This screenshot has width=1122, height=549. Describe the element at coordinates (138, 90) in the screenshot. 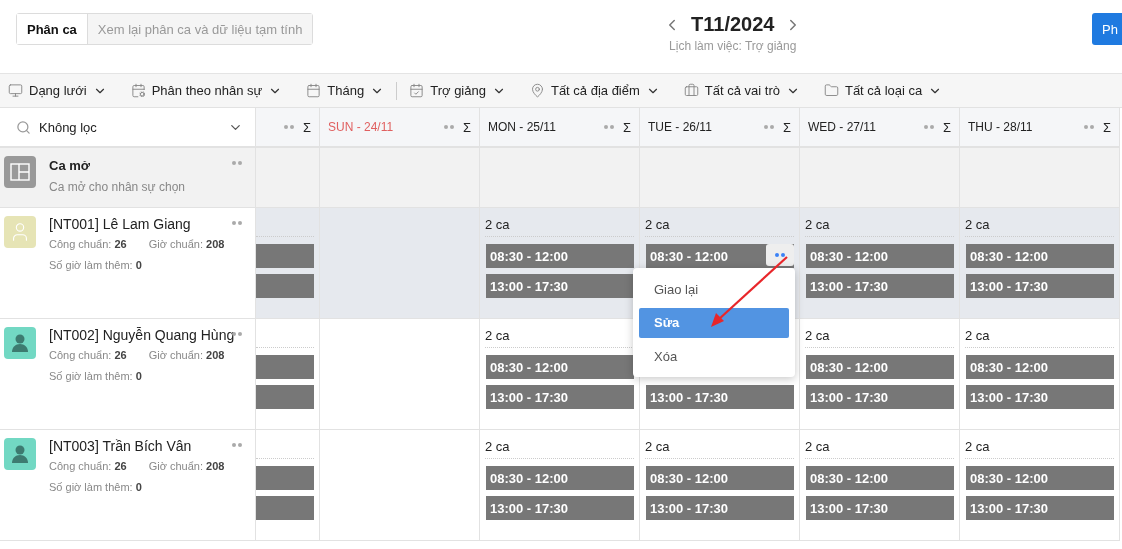

I see `calendar-gear-icon` at that location.